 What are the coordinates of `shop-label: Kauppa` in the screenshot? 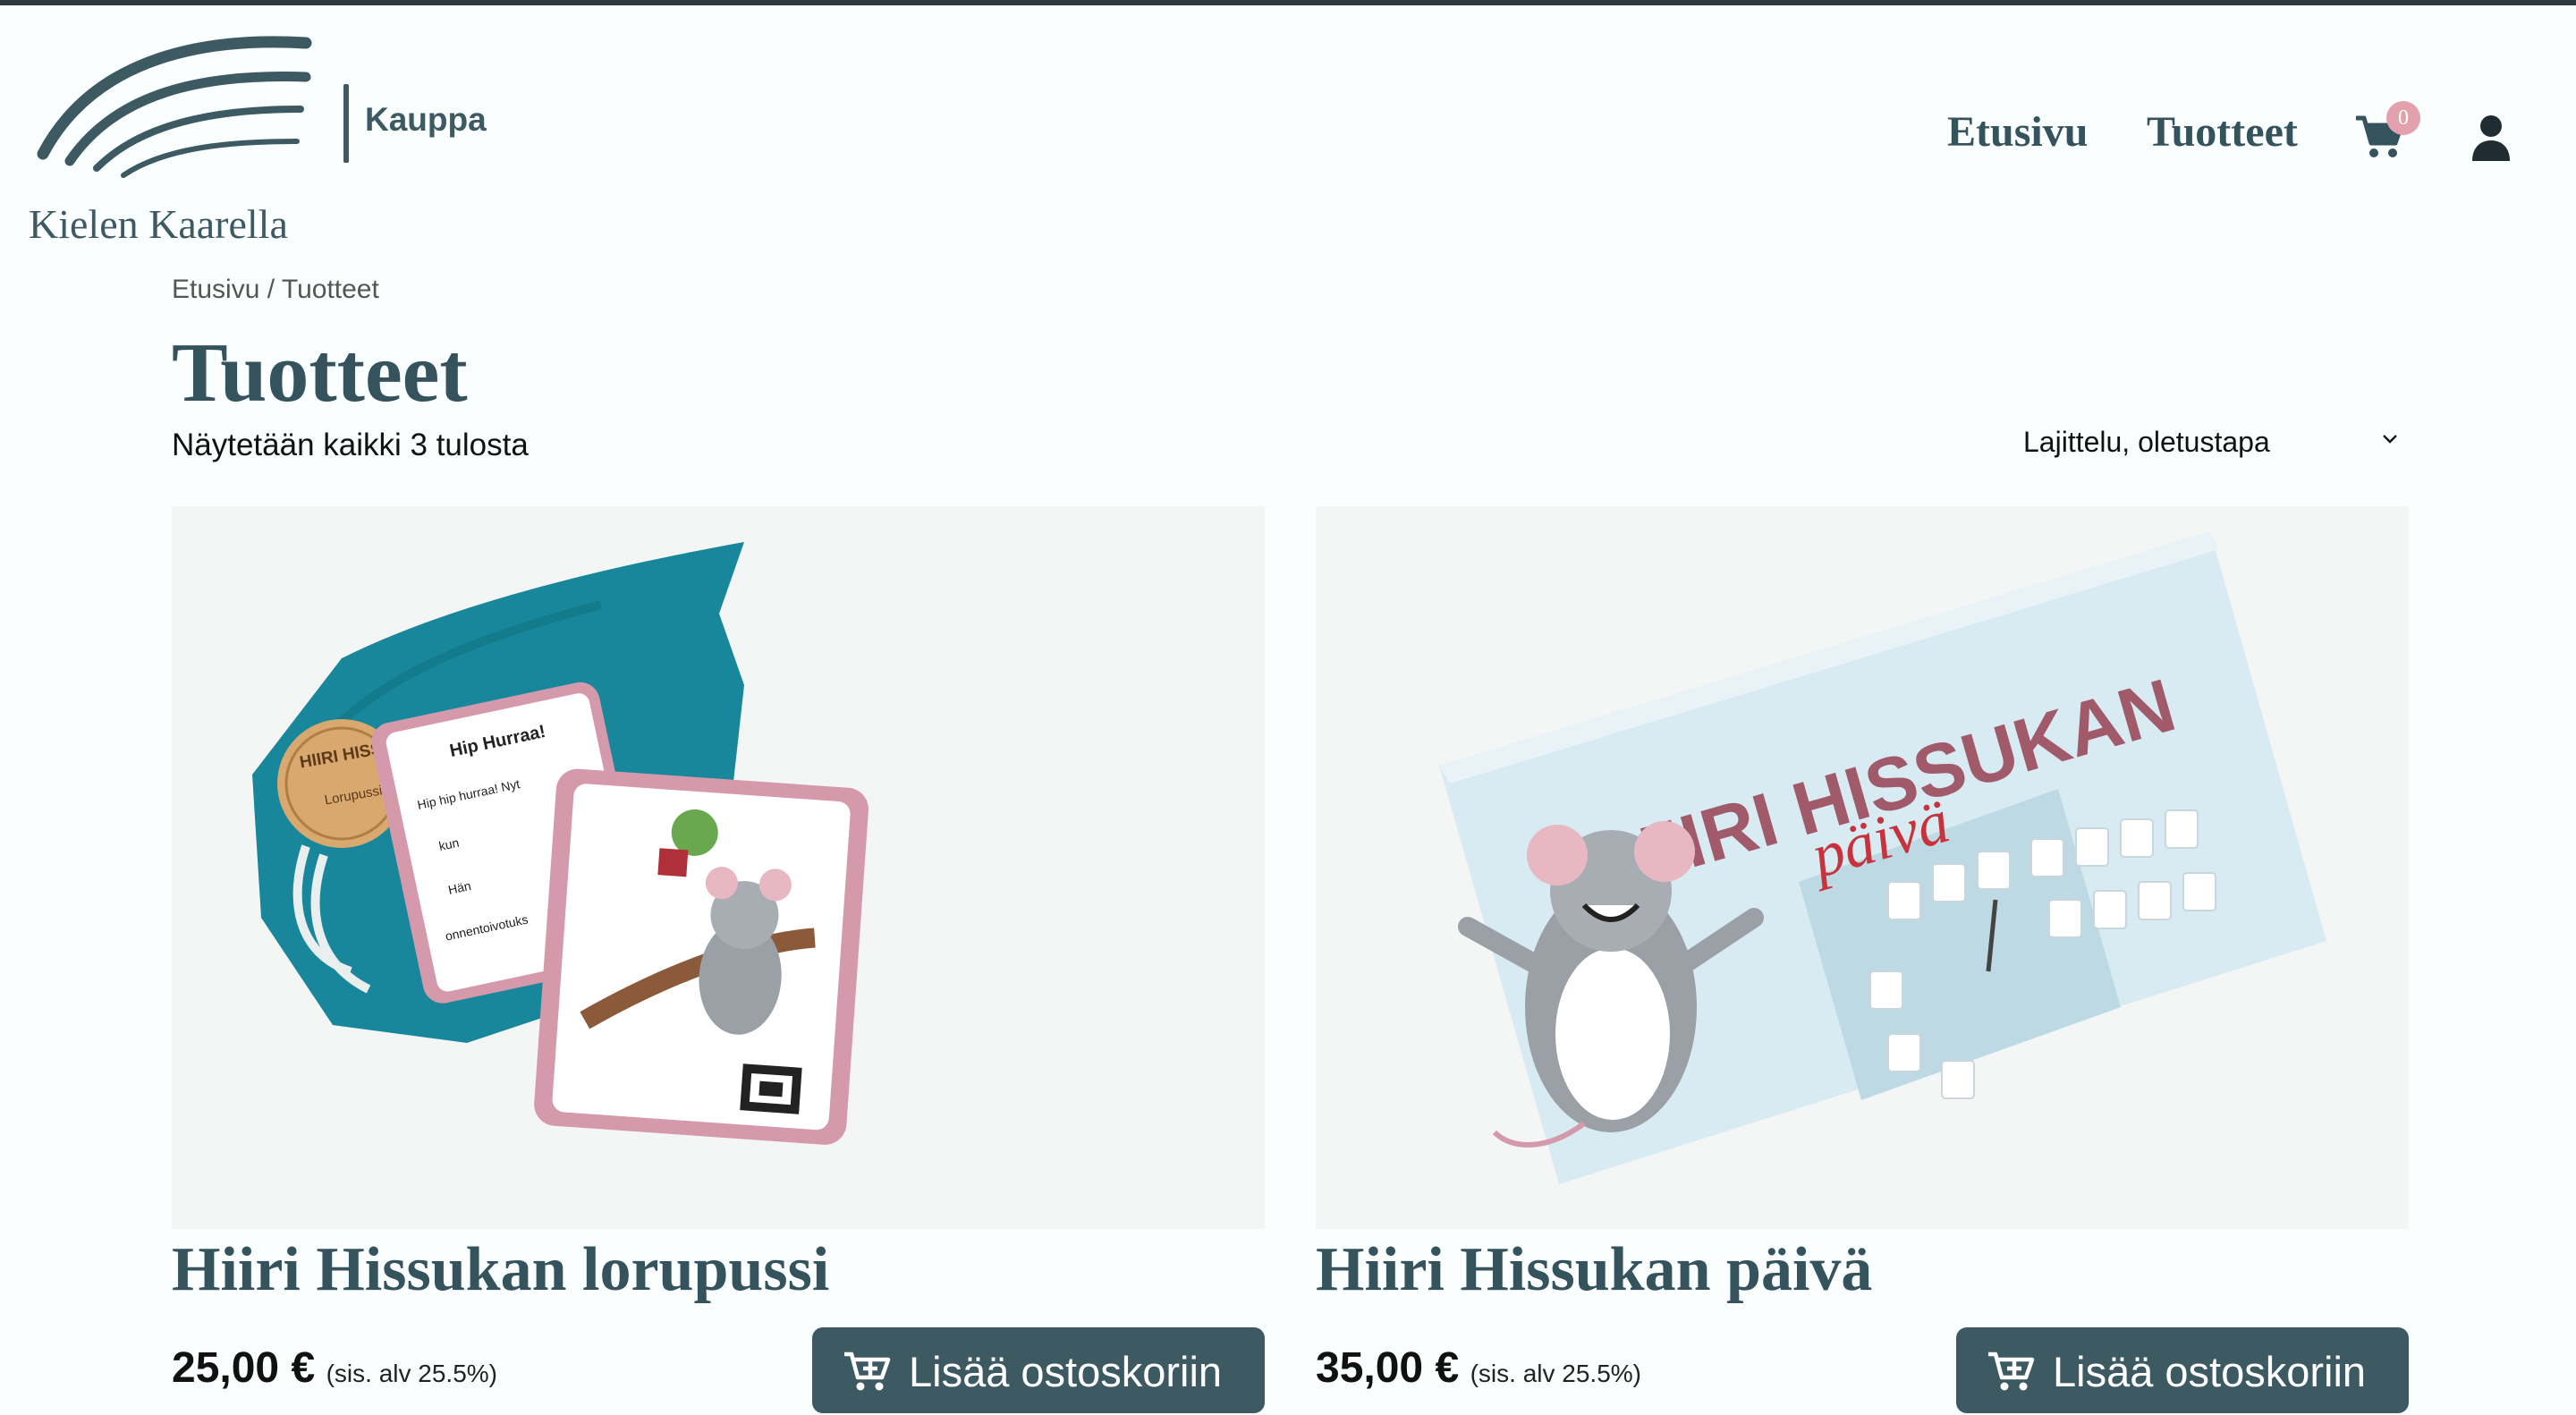 It's located at (426, 119).